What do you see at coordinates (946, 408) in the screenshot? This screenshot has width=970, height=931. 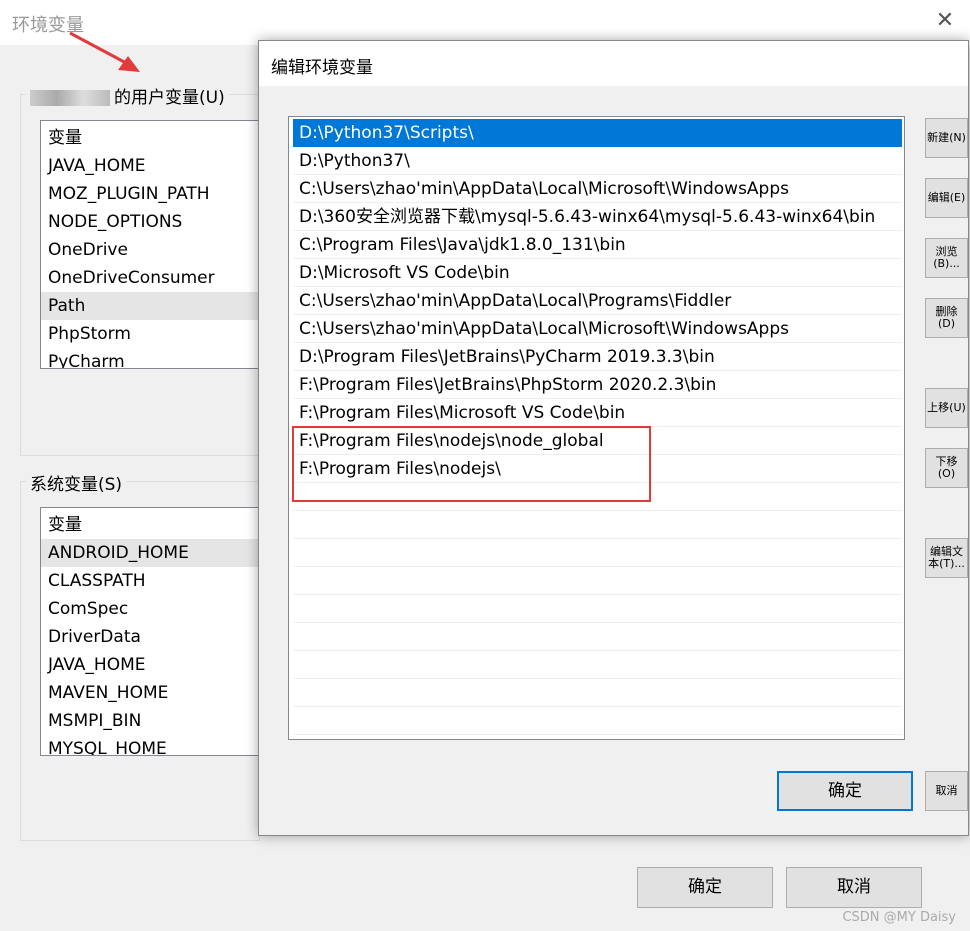 I see `side-button-4: 上移(U)` at bounding box center [946, 408].